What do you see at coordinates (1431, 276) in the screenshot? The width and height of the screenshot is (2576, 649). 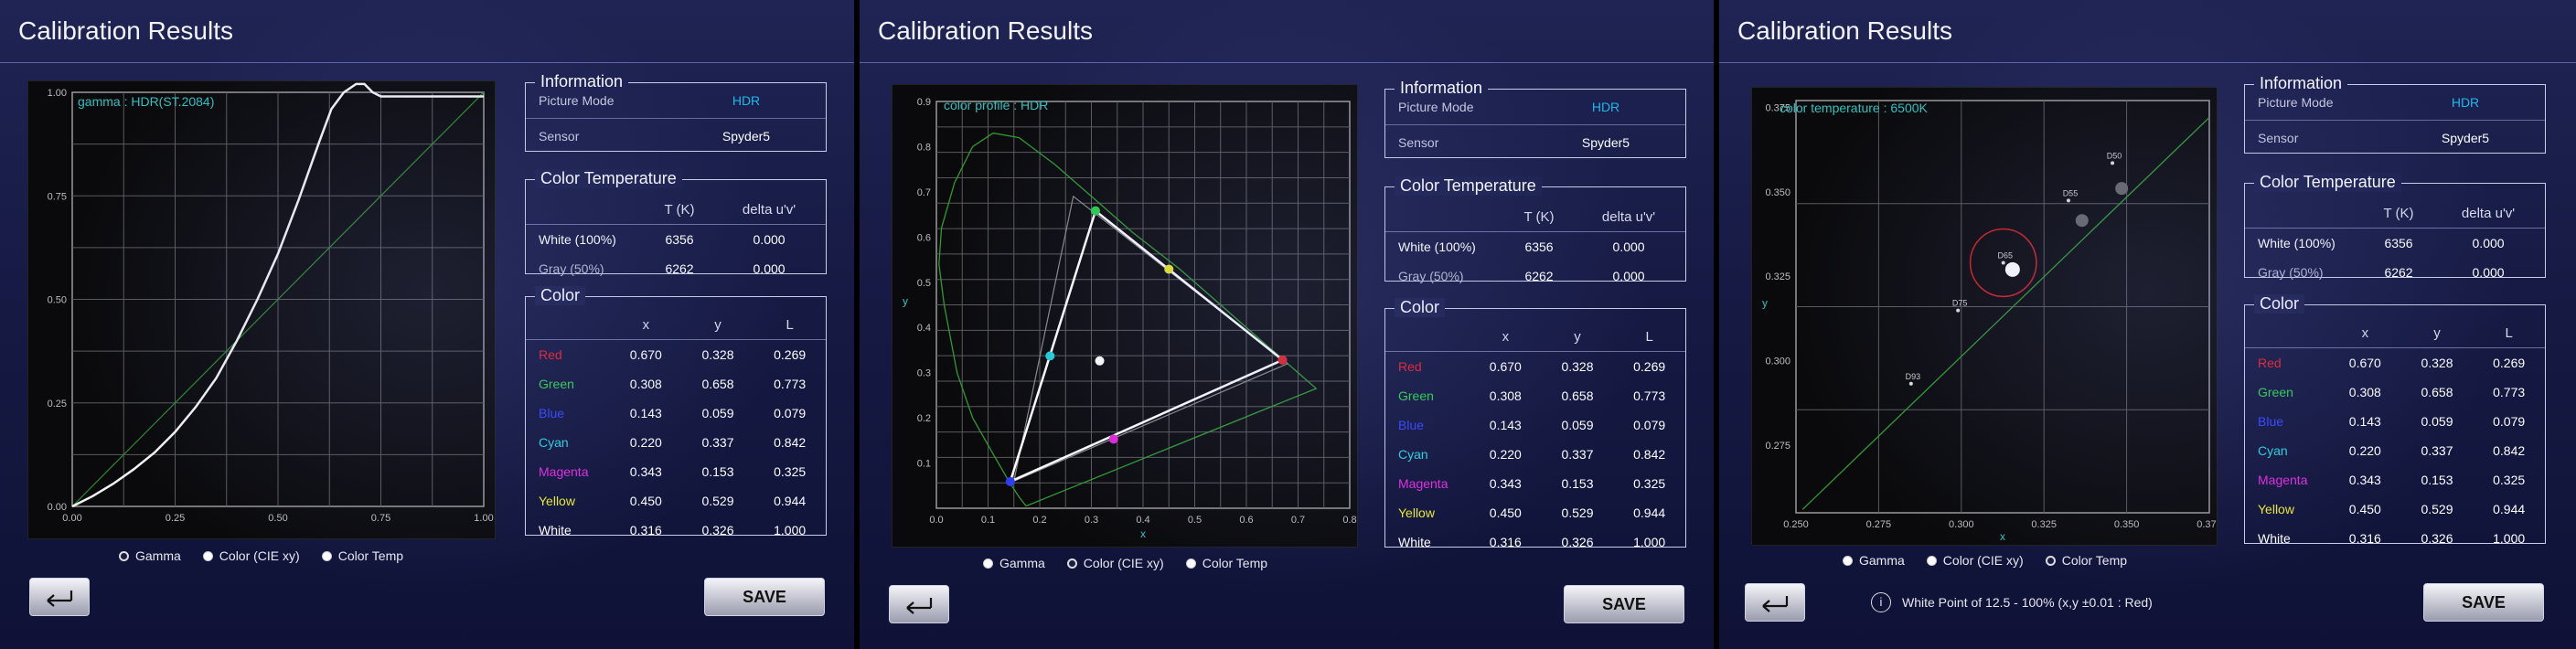 I see `row-label: Gray (50%)` at bounding box center [1431, 276].